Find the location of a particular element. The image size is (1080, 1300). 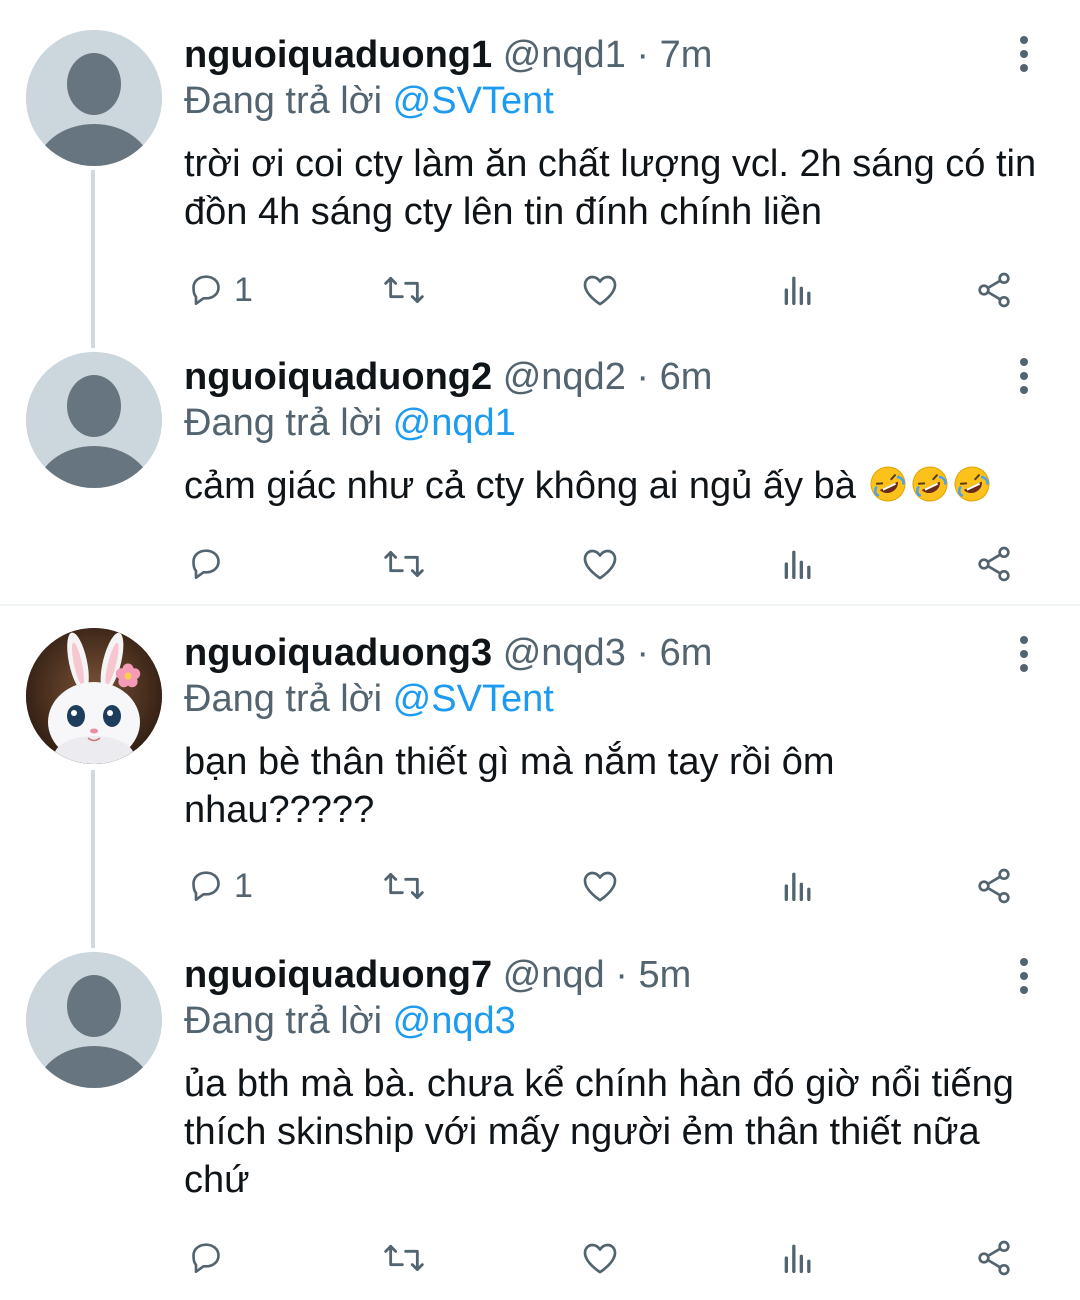

tweet-header: nguoiquaduong2 @nqd2 · 6m is located at coordinates (448, 377).